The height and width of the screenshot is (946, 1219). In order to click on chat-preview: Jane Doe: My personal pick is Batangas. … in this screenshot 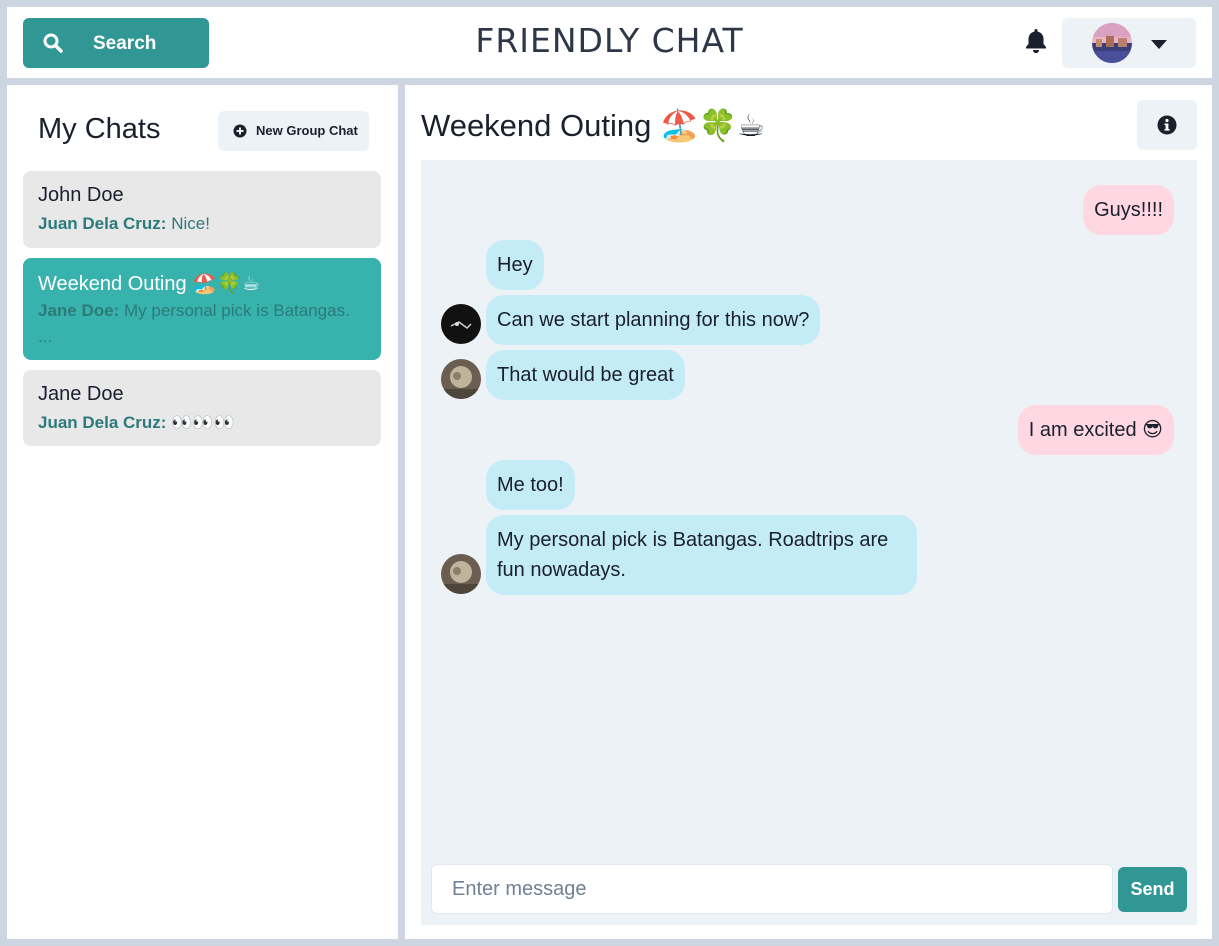, I will do `click(203, 324)`.